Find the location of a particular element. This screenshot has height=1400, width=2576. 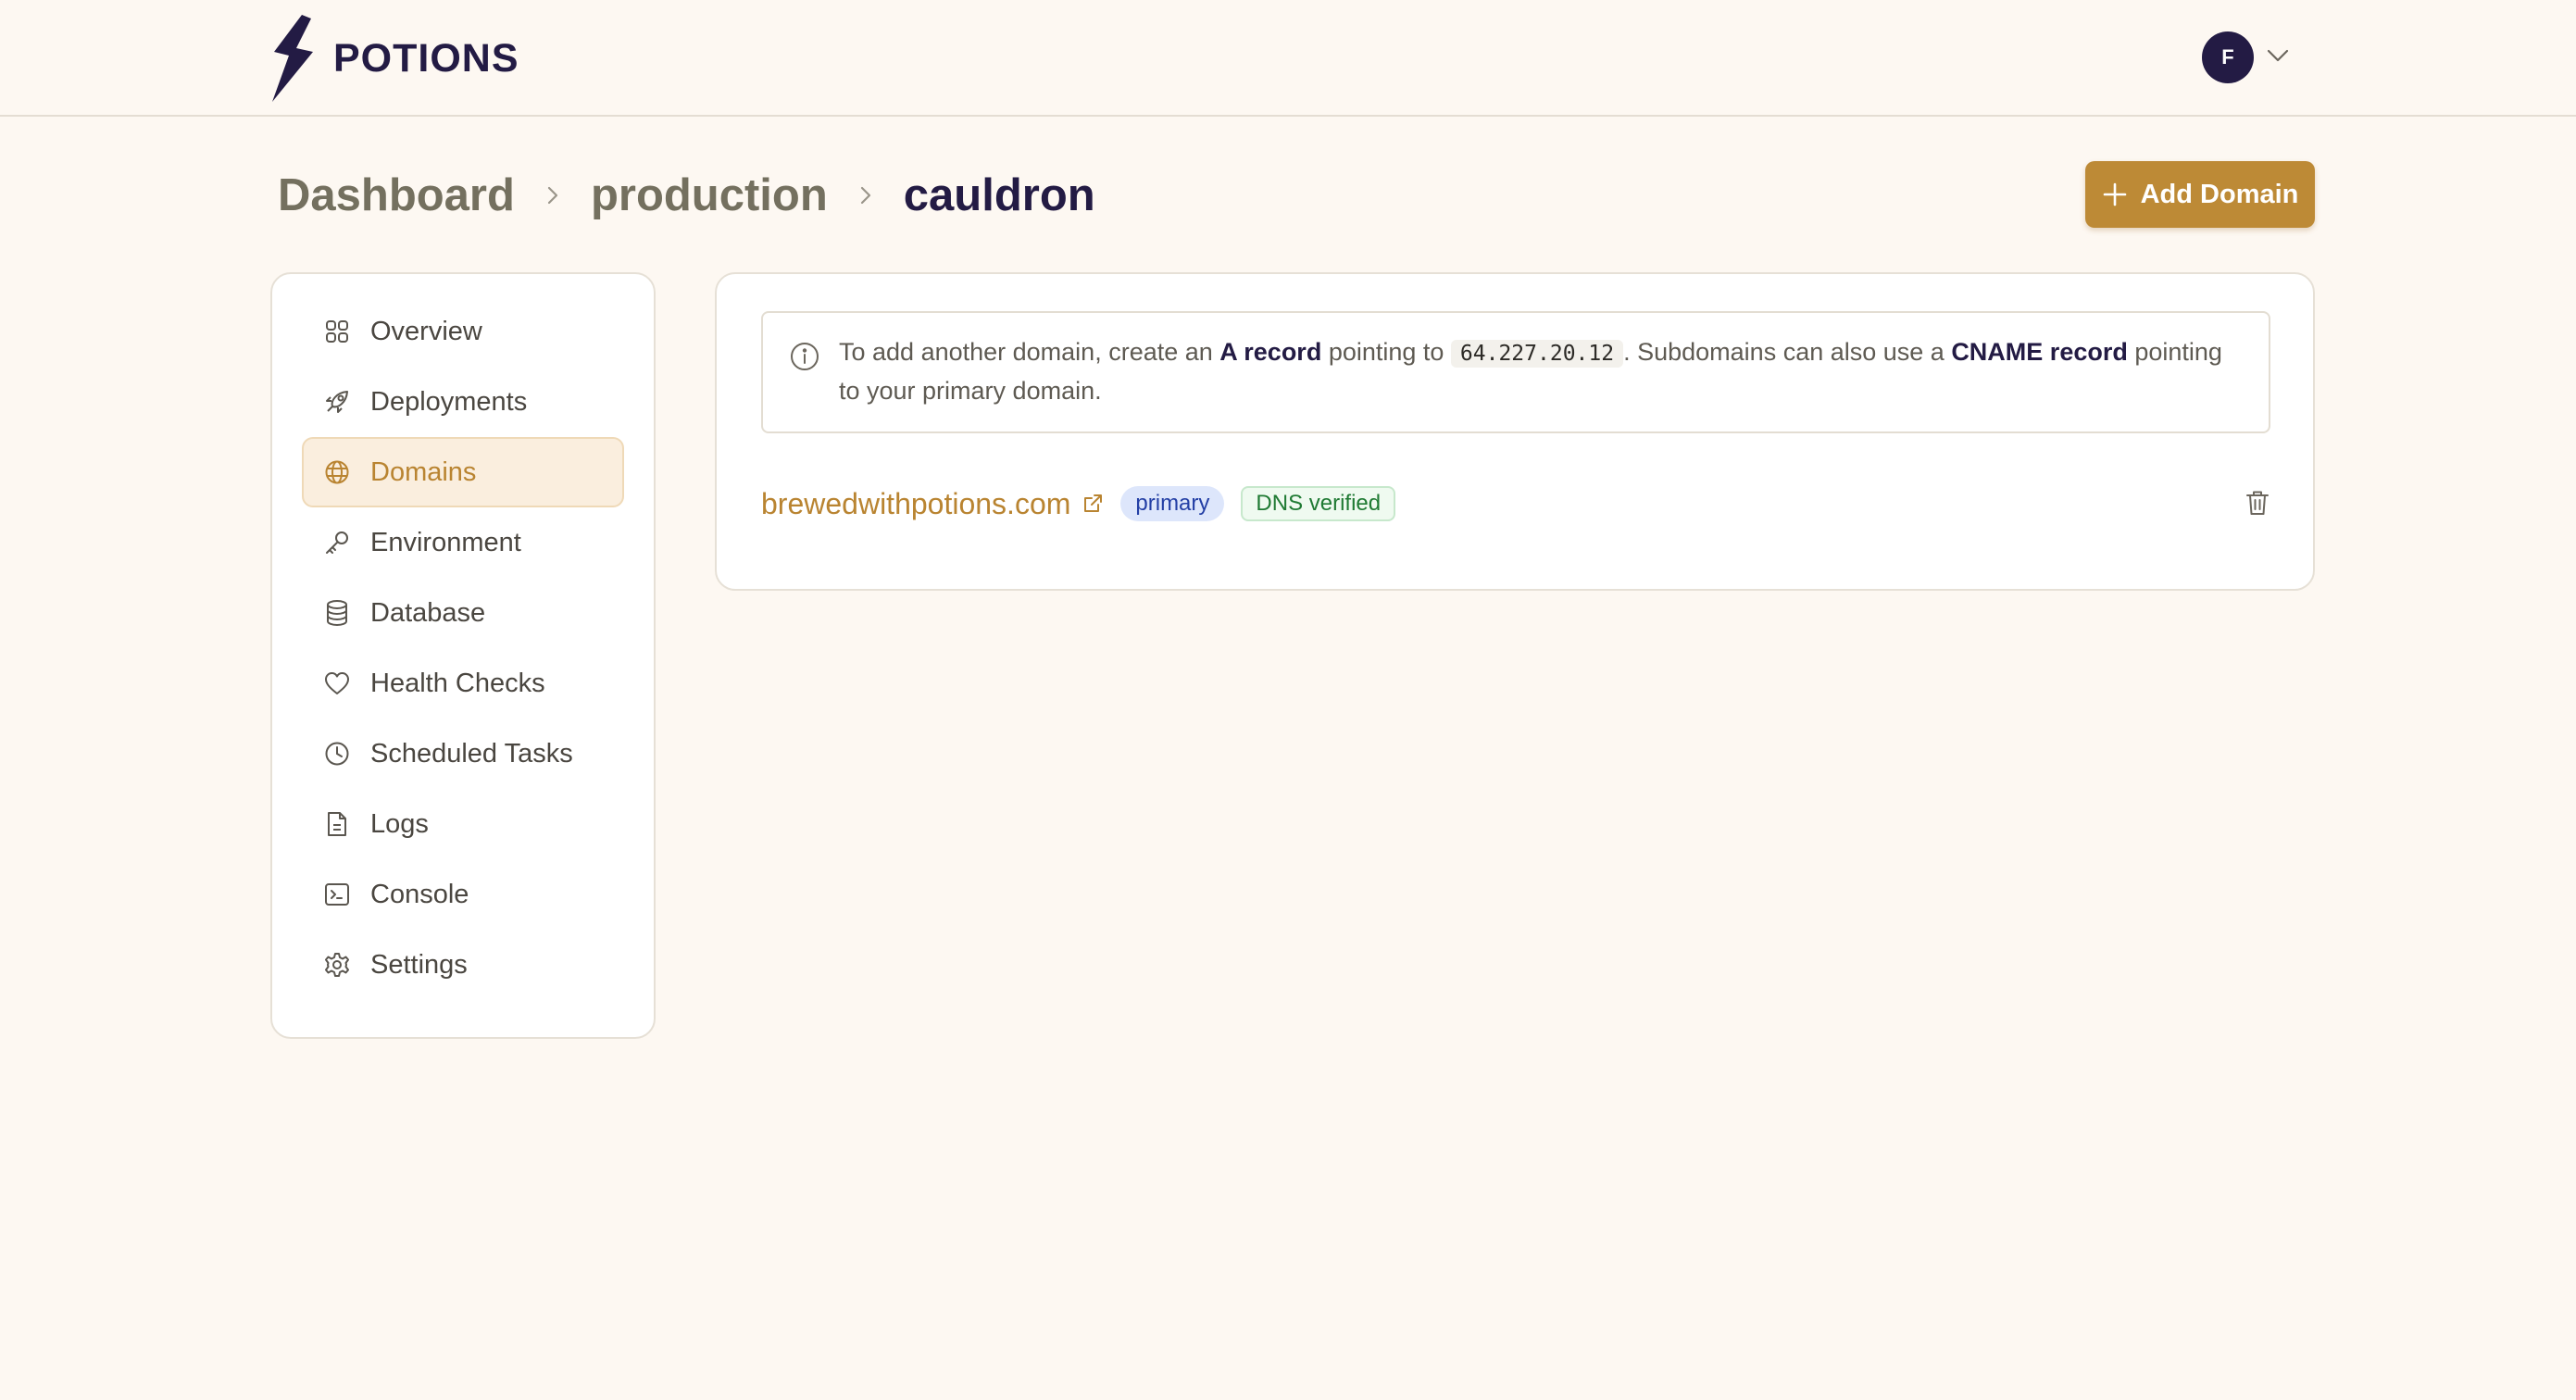

logo: POTIONS is located at coordinates (394, 59).